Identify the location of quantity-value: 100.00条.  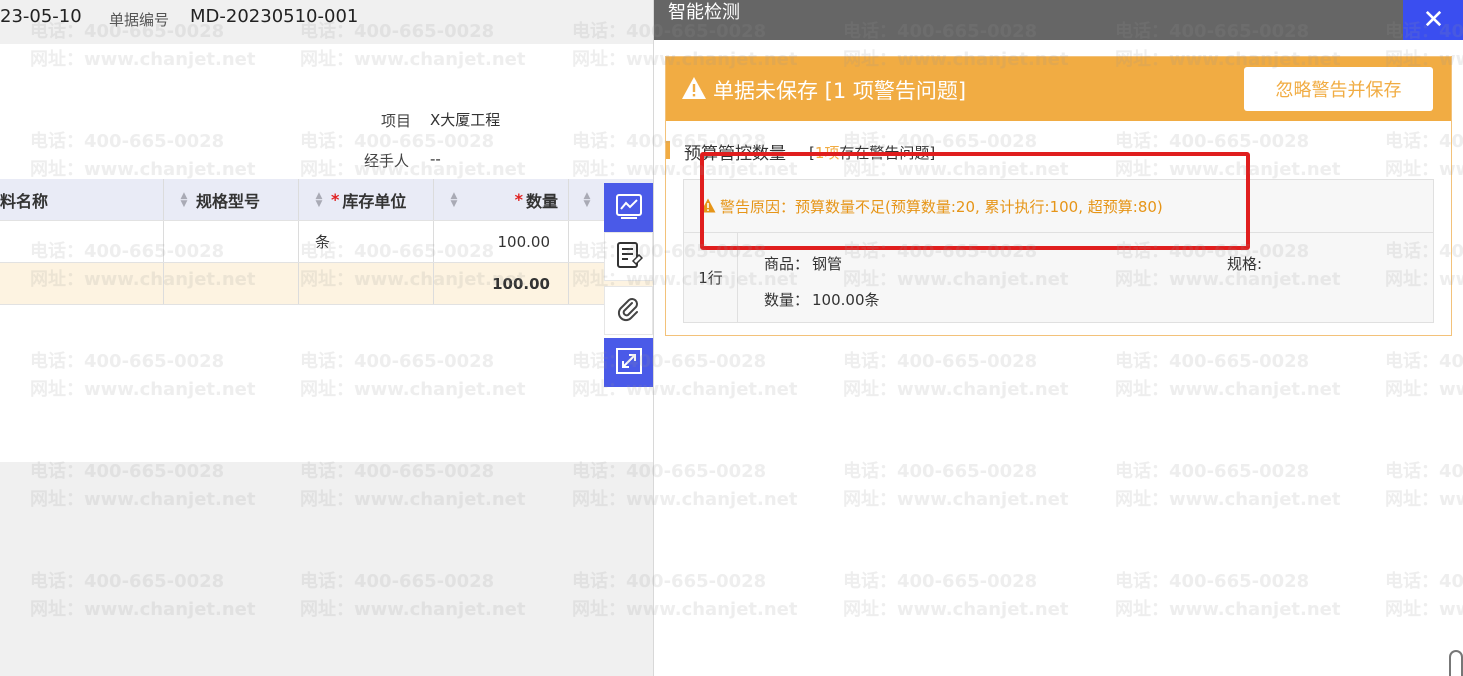
(846, 300).